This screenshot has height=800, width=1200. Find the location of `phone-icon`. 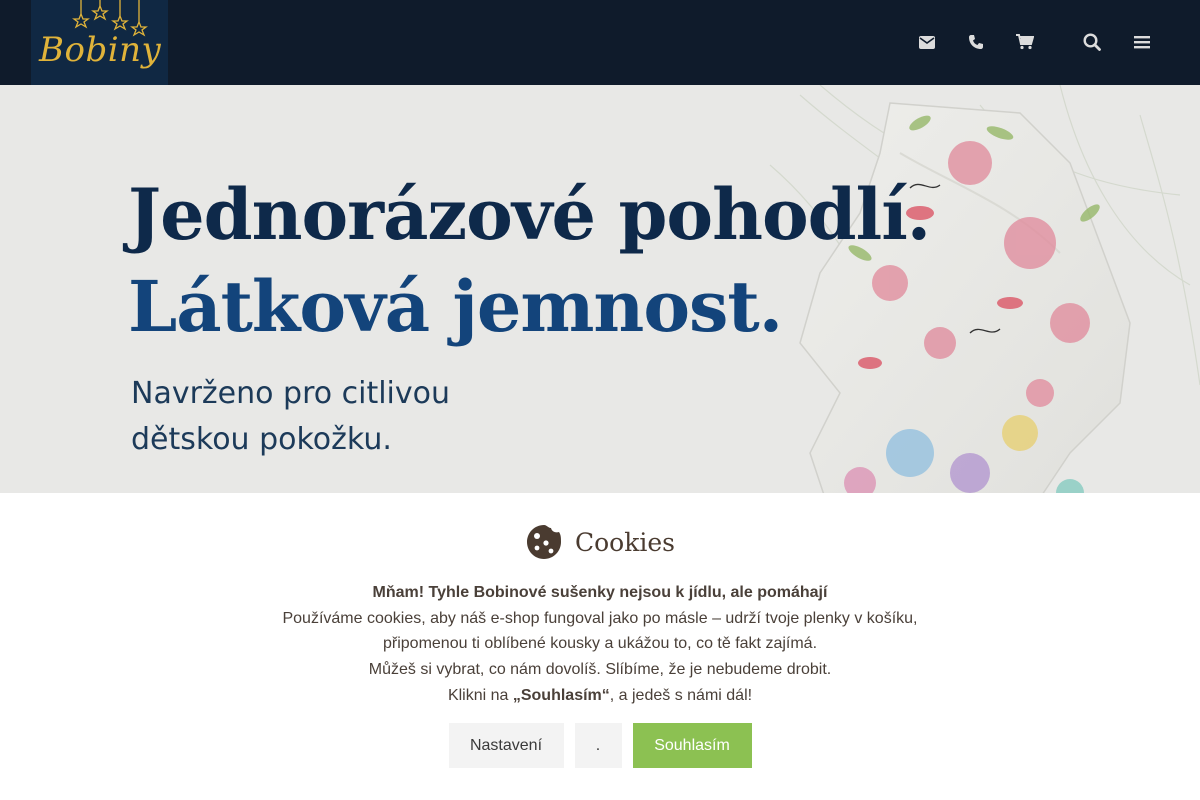

phone-icon is located at coordinates (976, 42).